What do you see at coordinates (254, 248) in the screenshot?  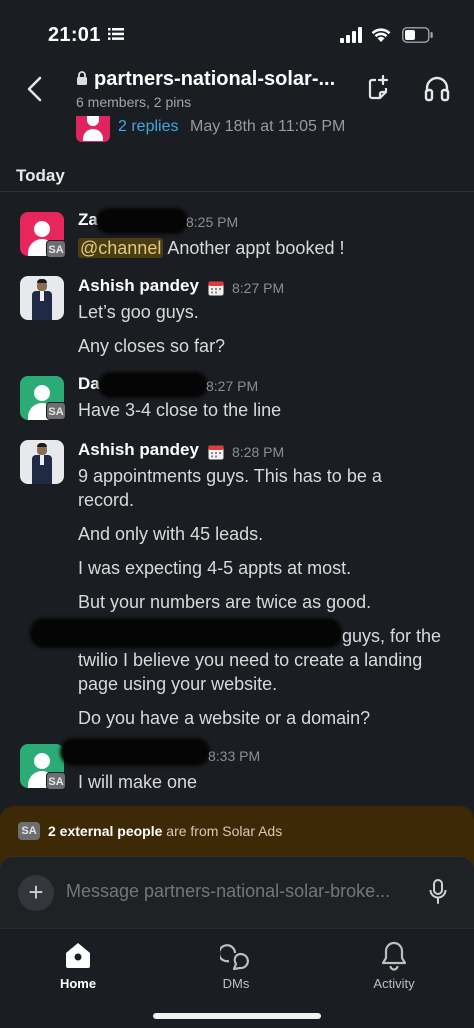 I see `message-text-rest: Another appt booked !` at bounding box center [254, 248].